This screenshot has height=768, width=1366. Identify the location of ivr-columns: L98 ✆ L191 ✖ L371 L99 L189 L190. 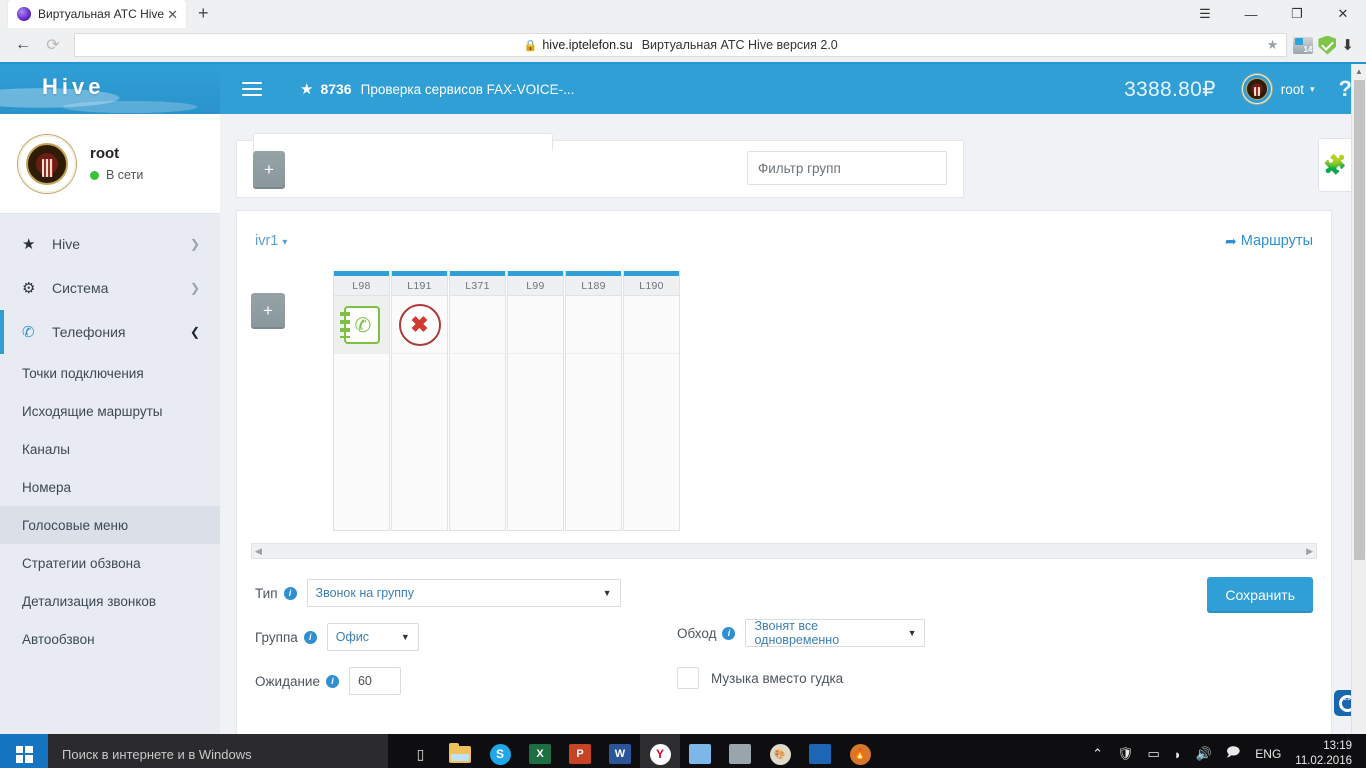
(506, 401).